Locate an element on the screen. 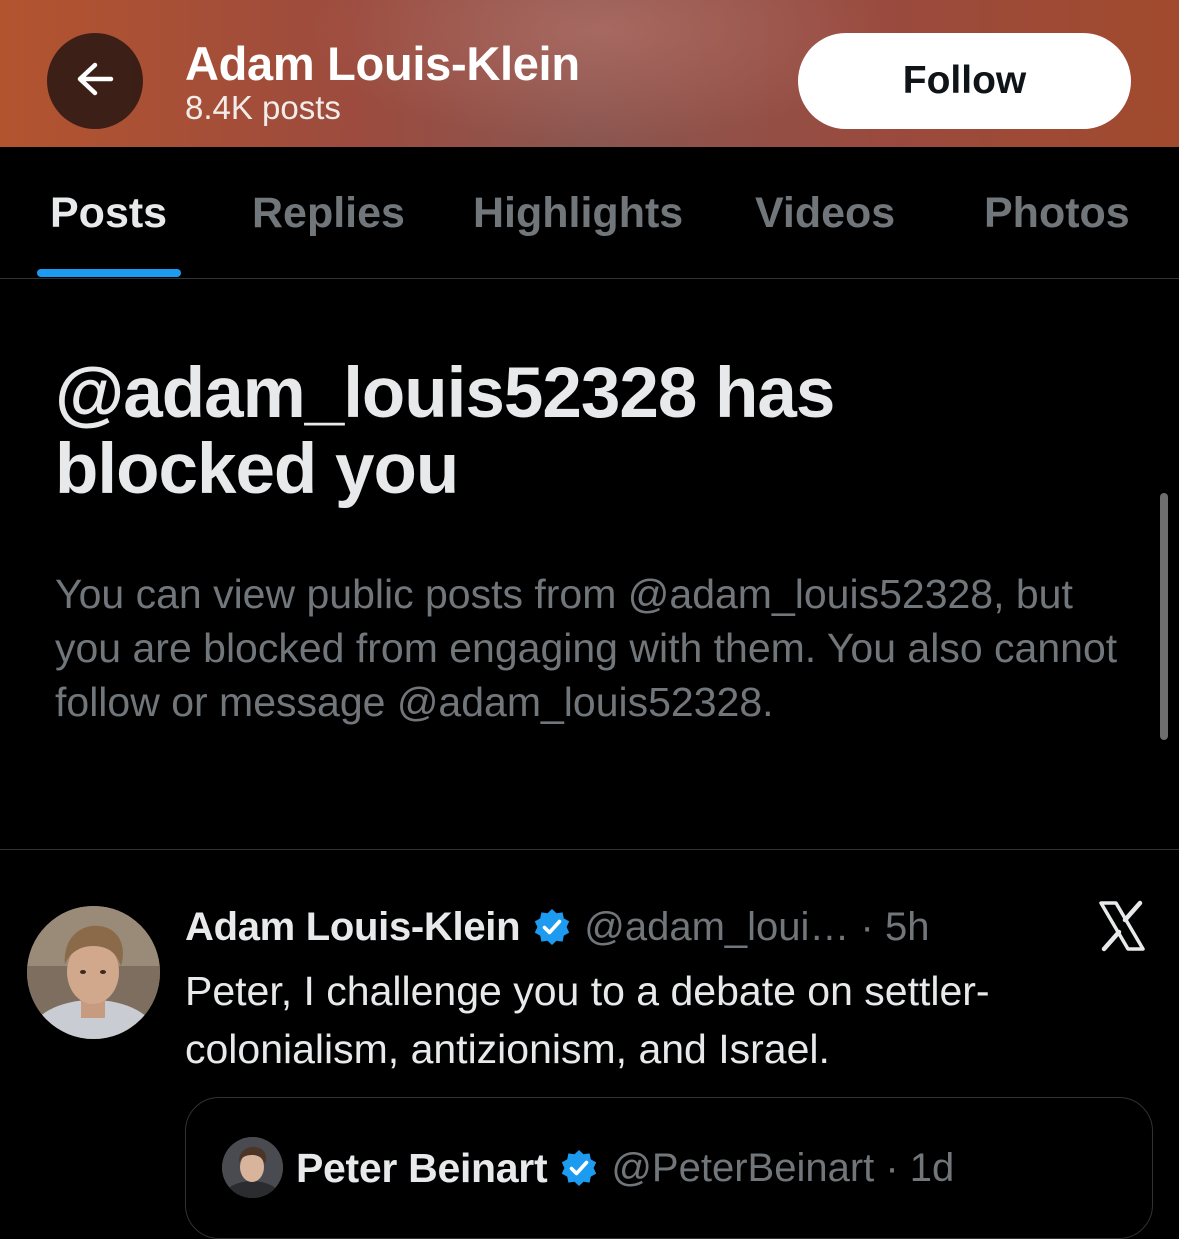 The image size is (1179, 1239). tab-highlights: Highlights is located at coordinates (578, 213).